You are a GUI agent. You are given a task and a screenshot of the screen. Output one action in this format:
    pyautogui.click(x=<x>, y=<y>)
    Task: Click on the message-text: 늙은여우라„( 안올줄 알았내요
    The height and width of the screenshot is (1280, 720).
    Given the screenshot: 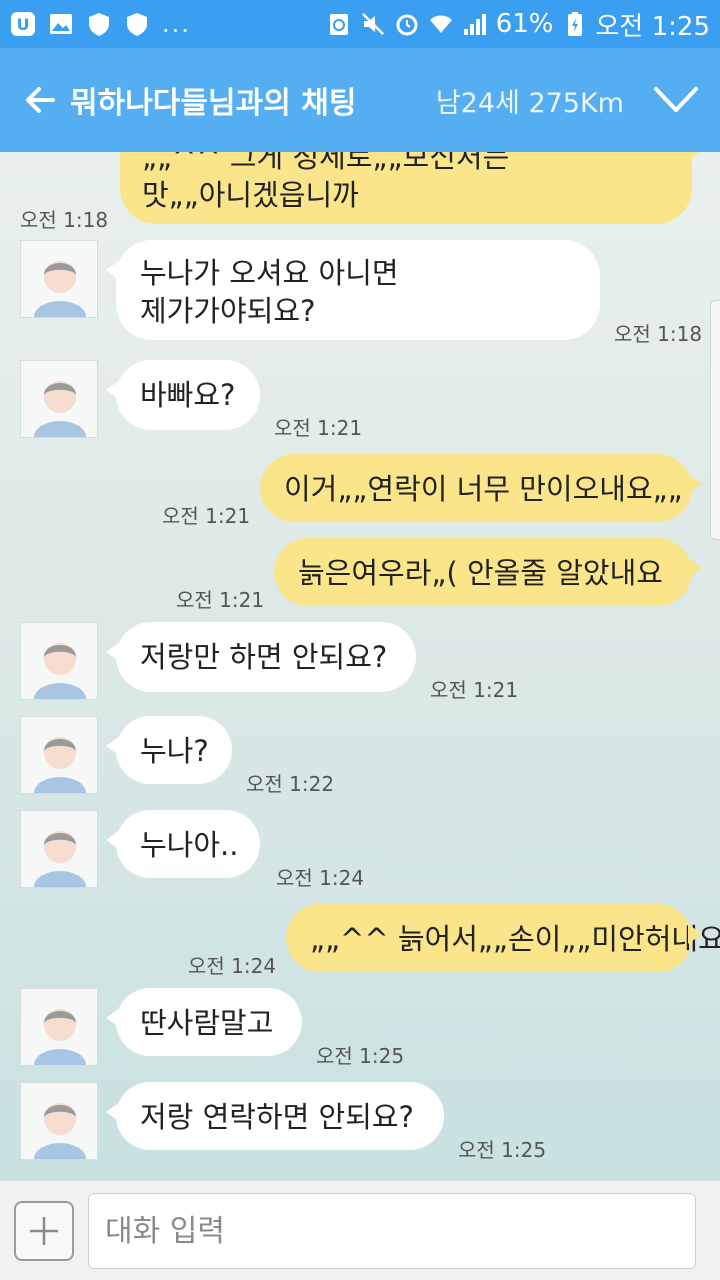 What is the action you would take?
    pyautogui.click(x=480, y=573)
    